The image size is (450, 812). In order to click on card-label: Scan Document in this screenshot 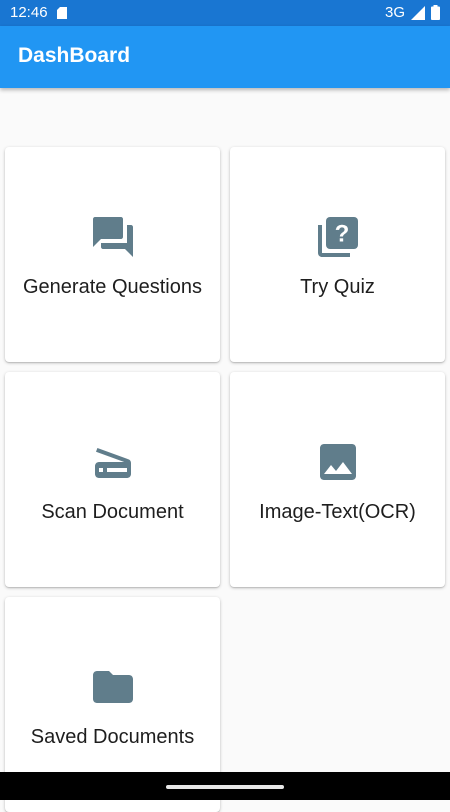, I will do `click(112, 512)`.